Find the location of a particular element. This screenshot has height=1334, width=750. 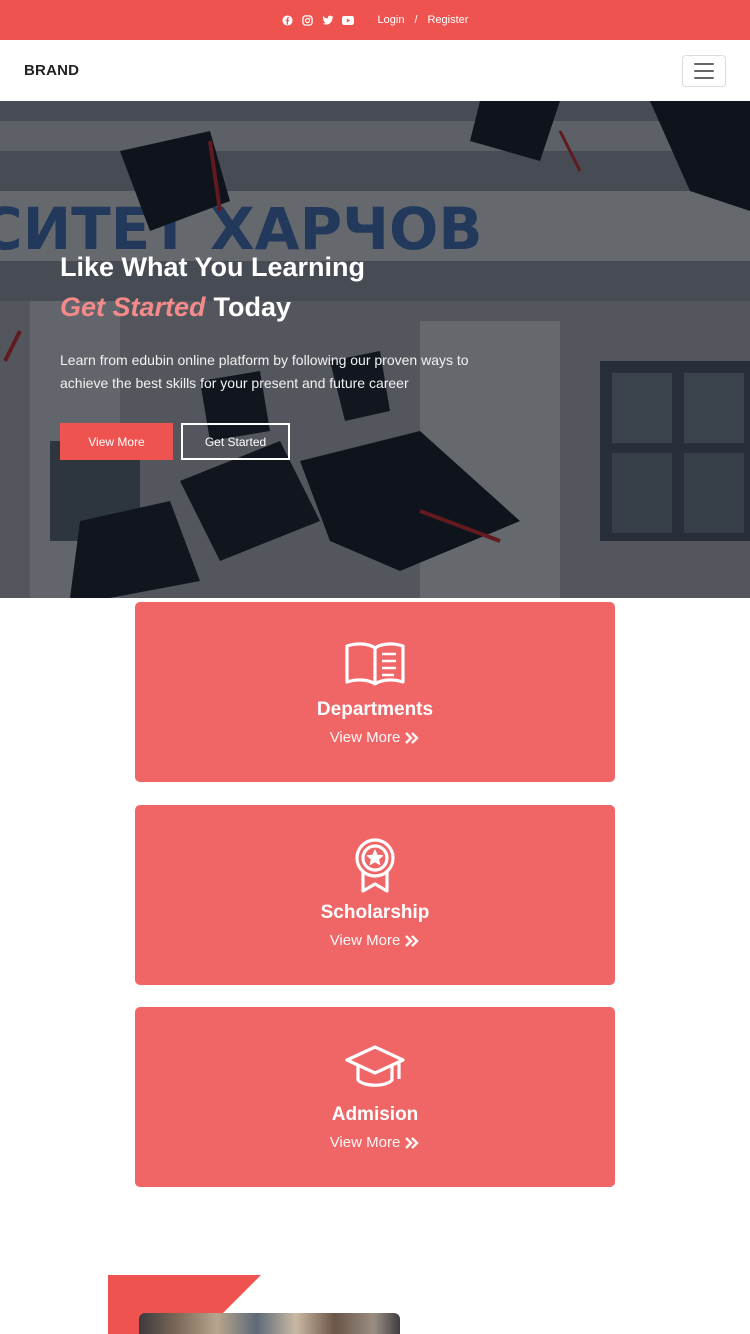

register-link: Register is located at coordinates (448, 20).